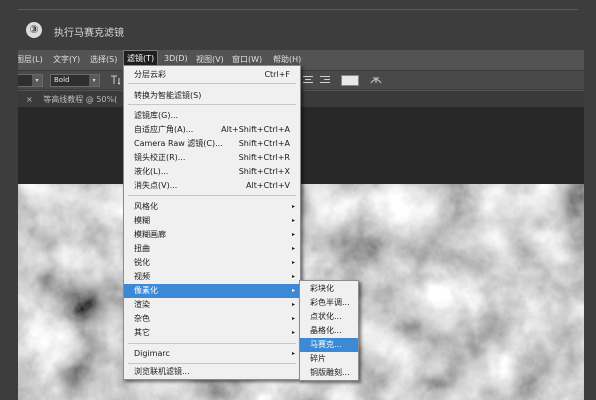 This screenshot has width=596, height=400. Describe the element at coordinates (308, 80) in the screenshot. I see `align-center-icon` at that location.